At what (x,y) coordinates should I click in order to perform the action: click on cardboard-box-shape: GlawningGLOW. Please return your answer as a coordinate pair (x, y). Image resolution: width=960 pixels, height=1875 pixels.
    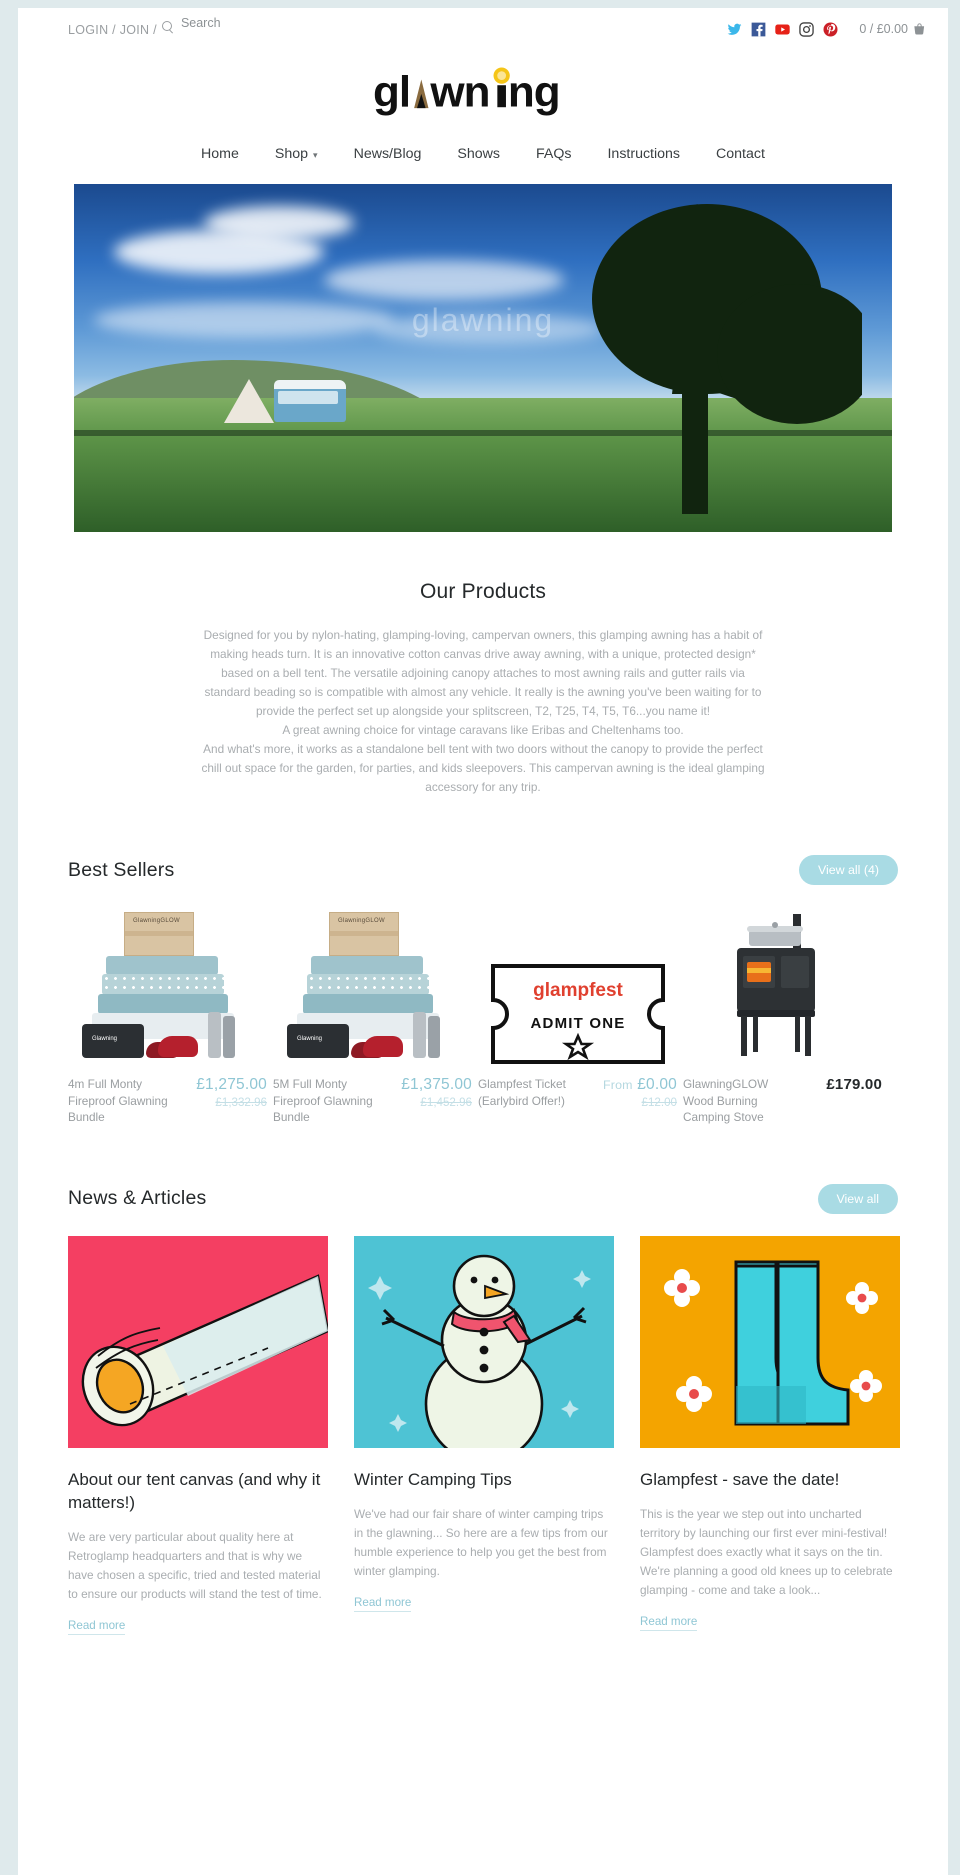
    Looking at the image, I should click on (159, 934).